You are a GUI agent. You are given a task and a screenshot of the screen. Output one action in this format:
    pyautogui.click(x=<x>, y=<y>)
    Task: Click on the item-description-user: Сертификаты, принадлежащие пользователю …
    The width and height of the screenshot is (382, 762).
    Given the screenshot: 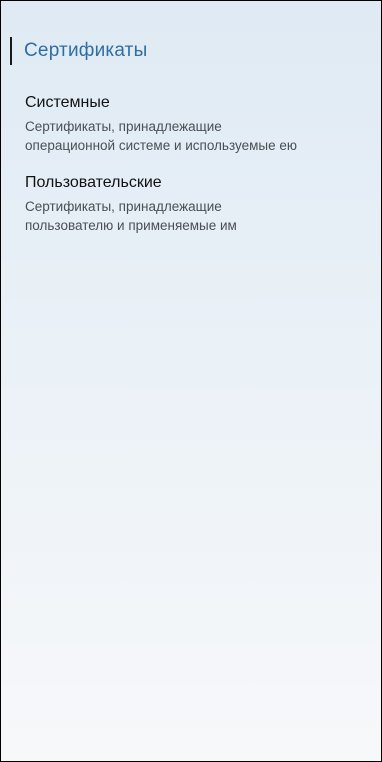 What is the action you would take?
    pyautogui.click(x=199, y=216)
    